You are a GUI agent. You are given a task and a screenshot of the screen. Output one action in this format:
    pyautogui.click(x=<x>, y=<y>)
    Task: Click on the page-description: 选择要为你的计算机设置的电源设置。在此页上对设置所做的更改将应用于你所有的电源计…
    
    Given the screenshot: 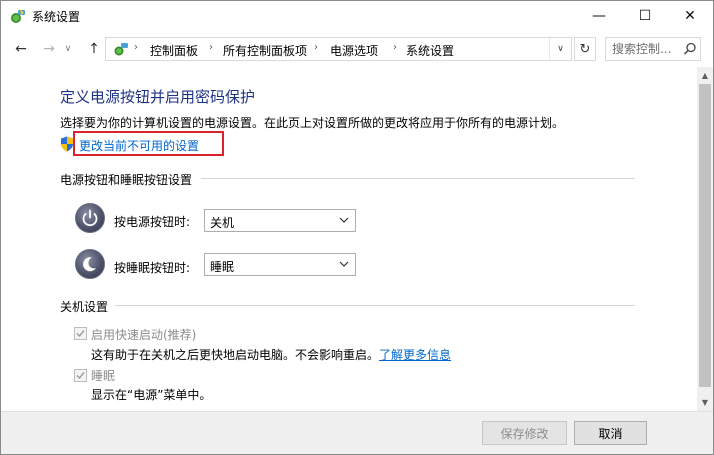 What is the action you would take?
    pyautogui.click(x=312, y=123)
    